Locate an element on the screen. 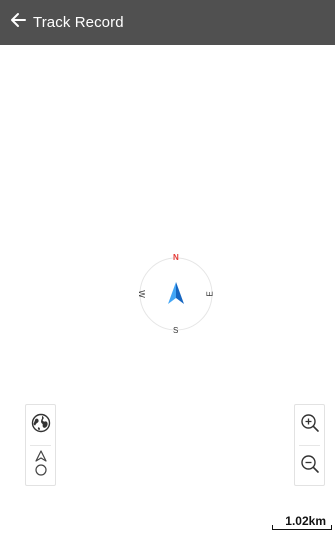 The image size is (335, 535). back-button is located at coordinates (18, 22).